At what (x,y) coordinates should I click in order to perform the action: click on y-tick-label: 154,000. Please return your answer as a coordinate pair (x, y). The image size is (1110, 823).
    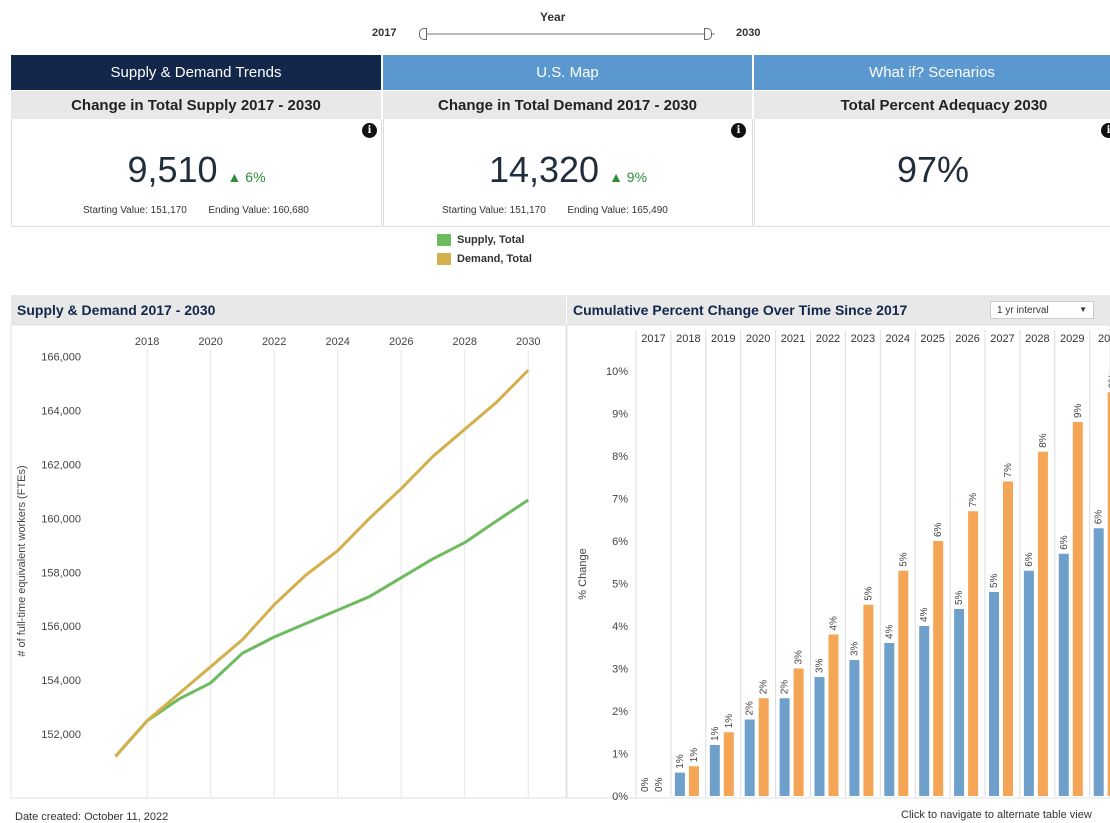
    Looking at the image, I should click on (61, 681).